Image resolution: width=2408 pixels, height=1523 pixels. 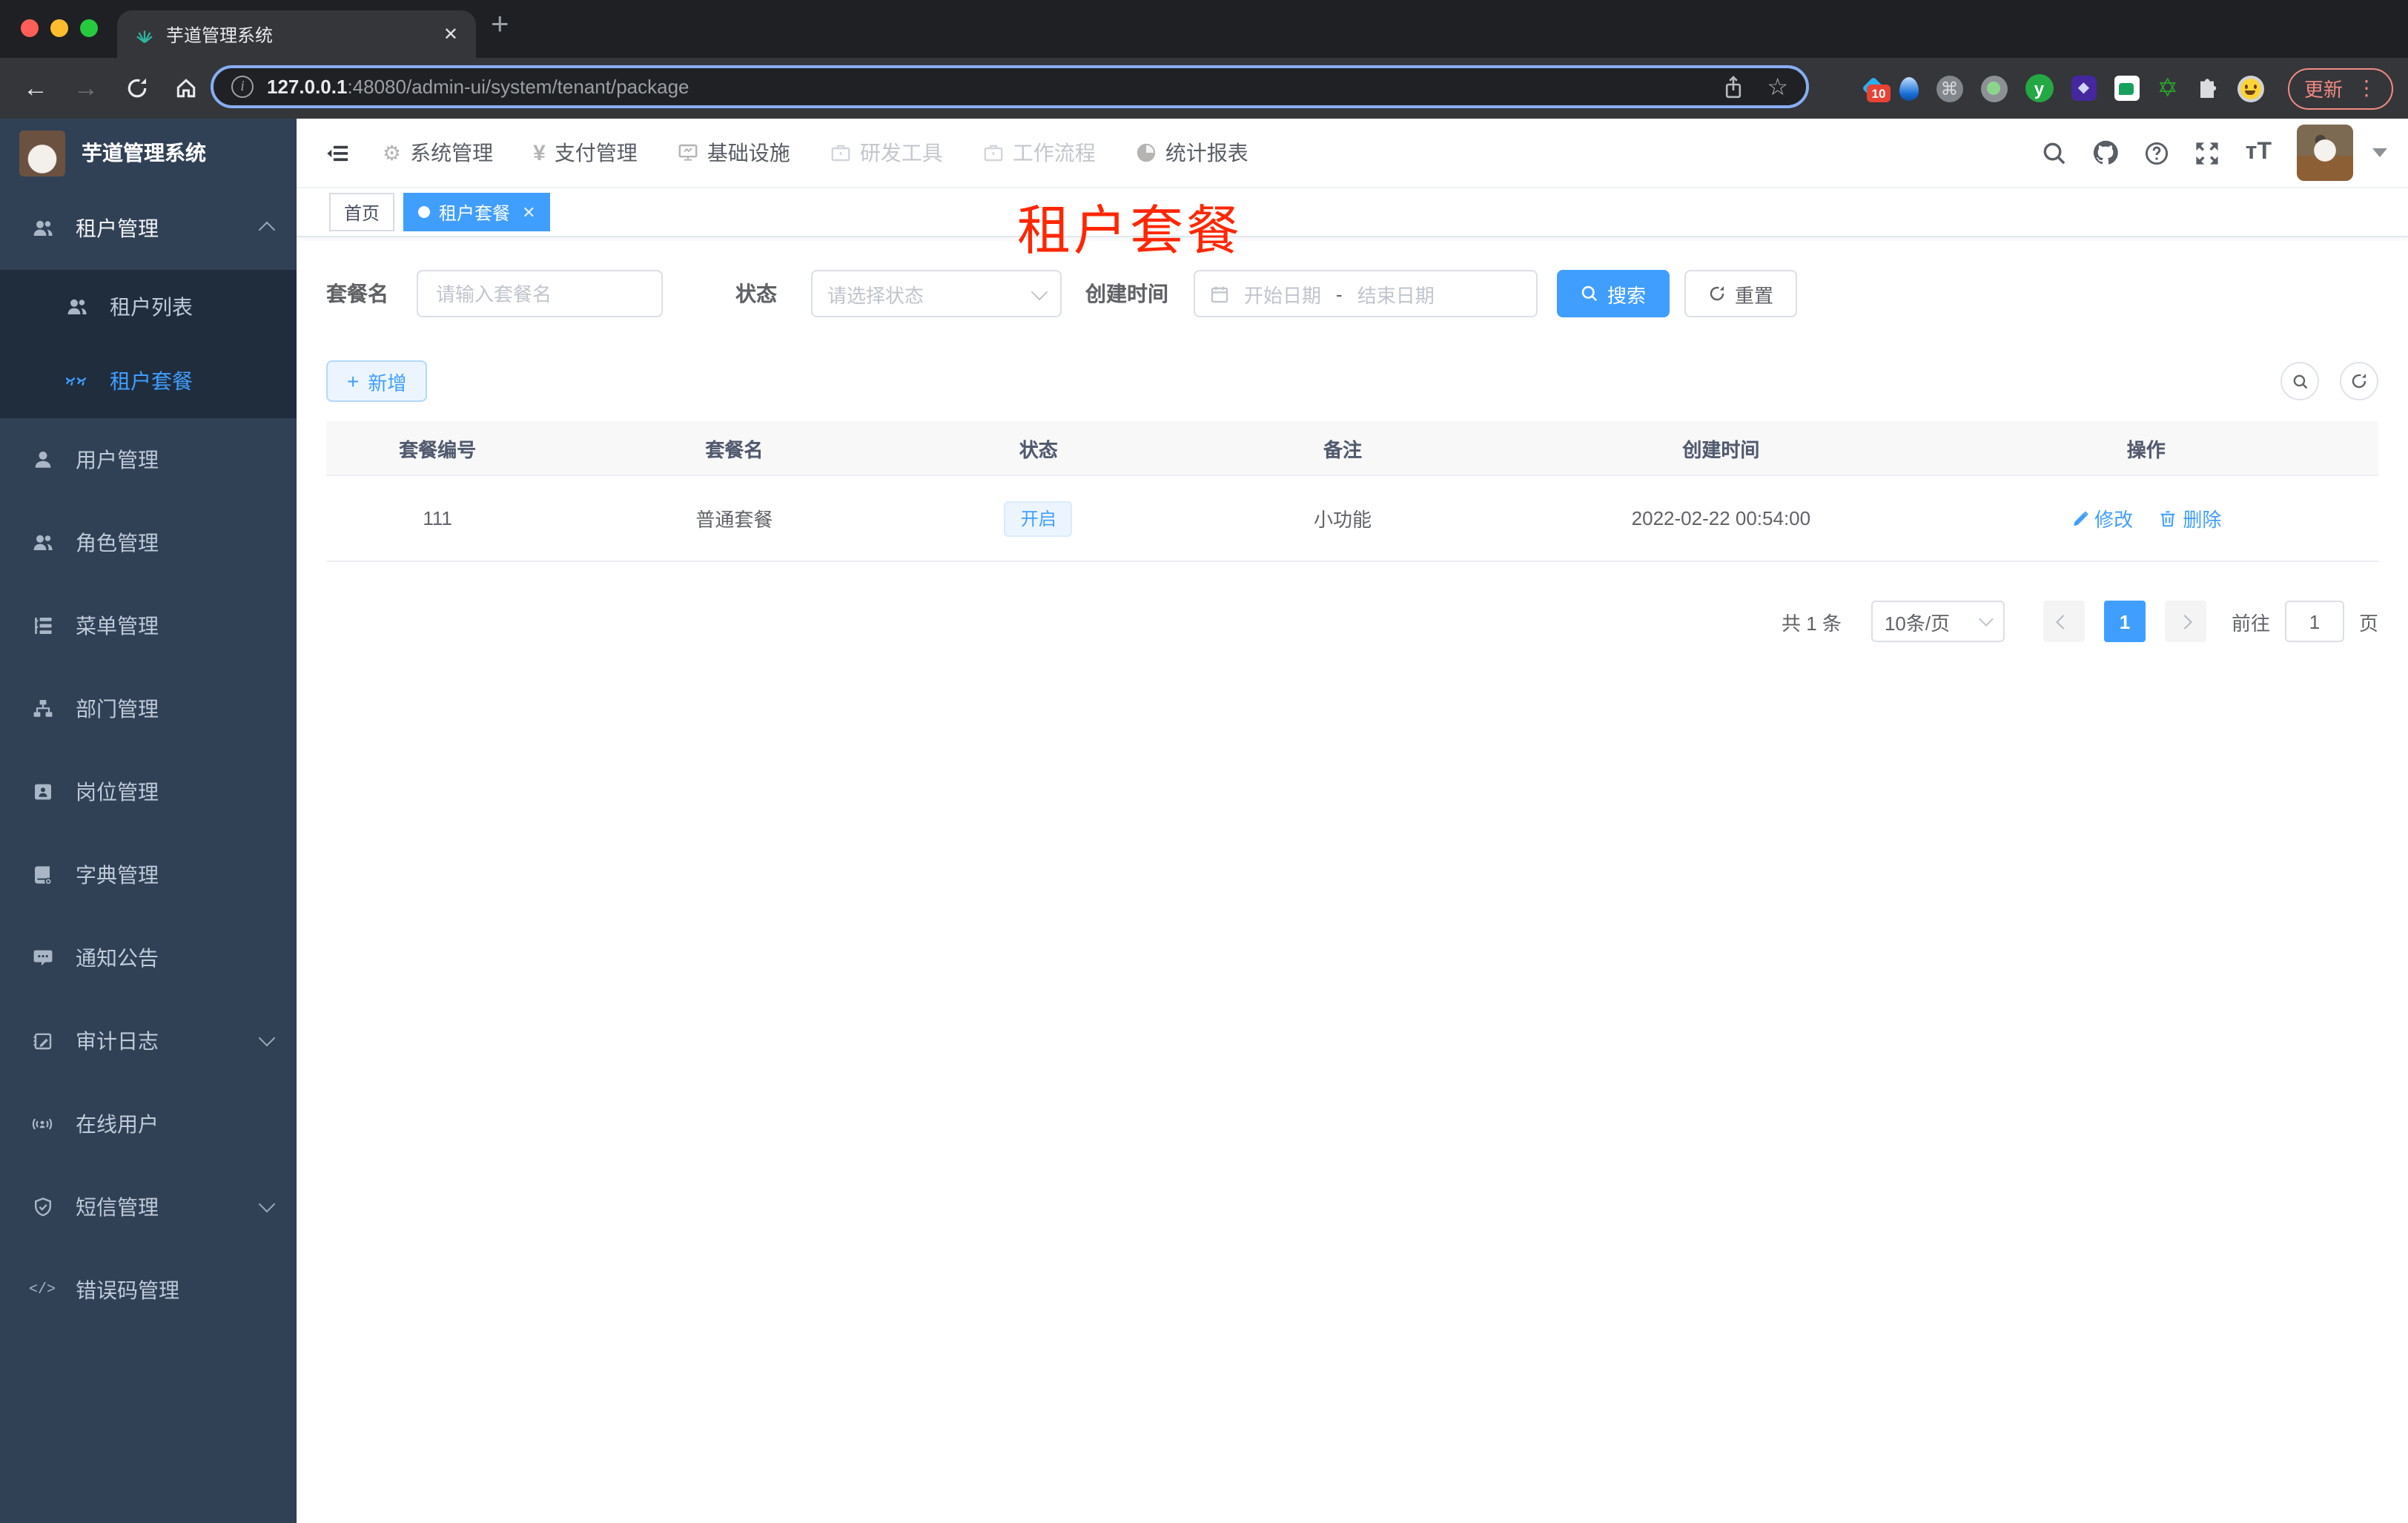 I want to click on topnav-payment: ¥ 支付管理, so click(x=585, y=153).